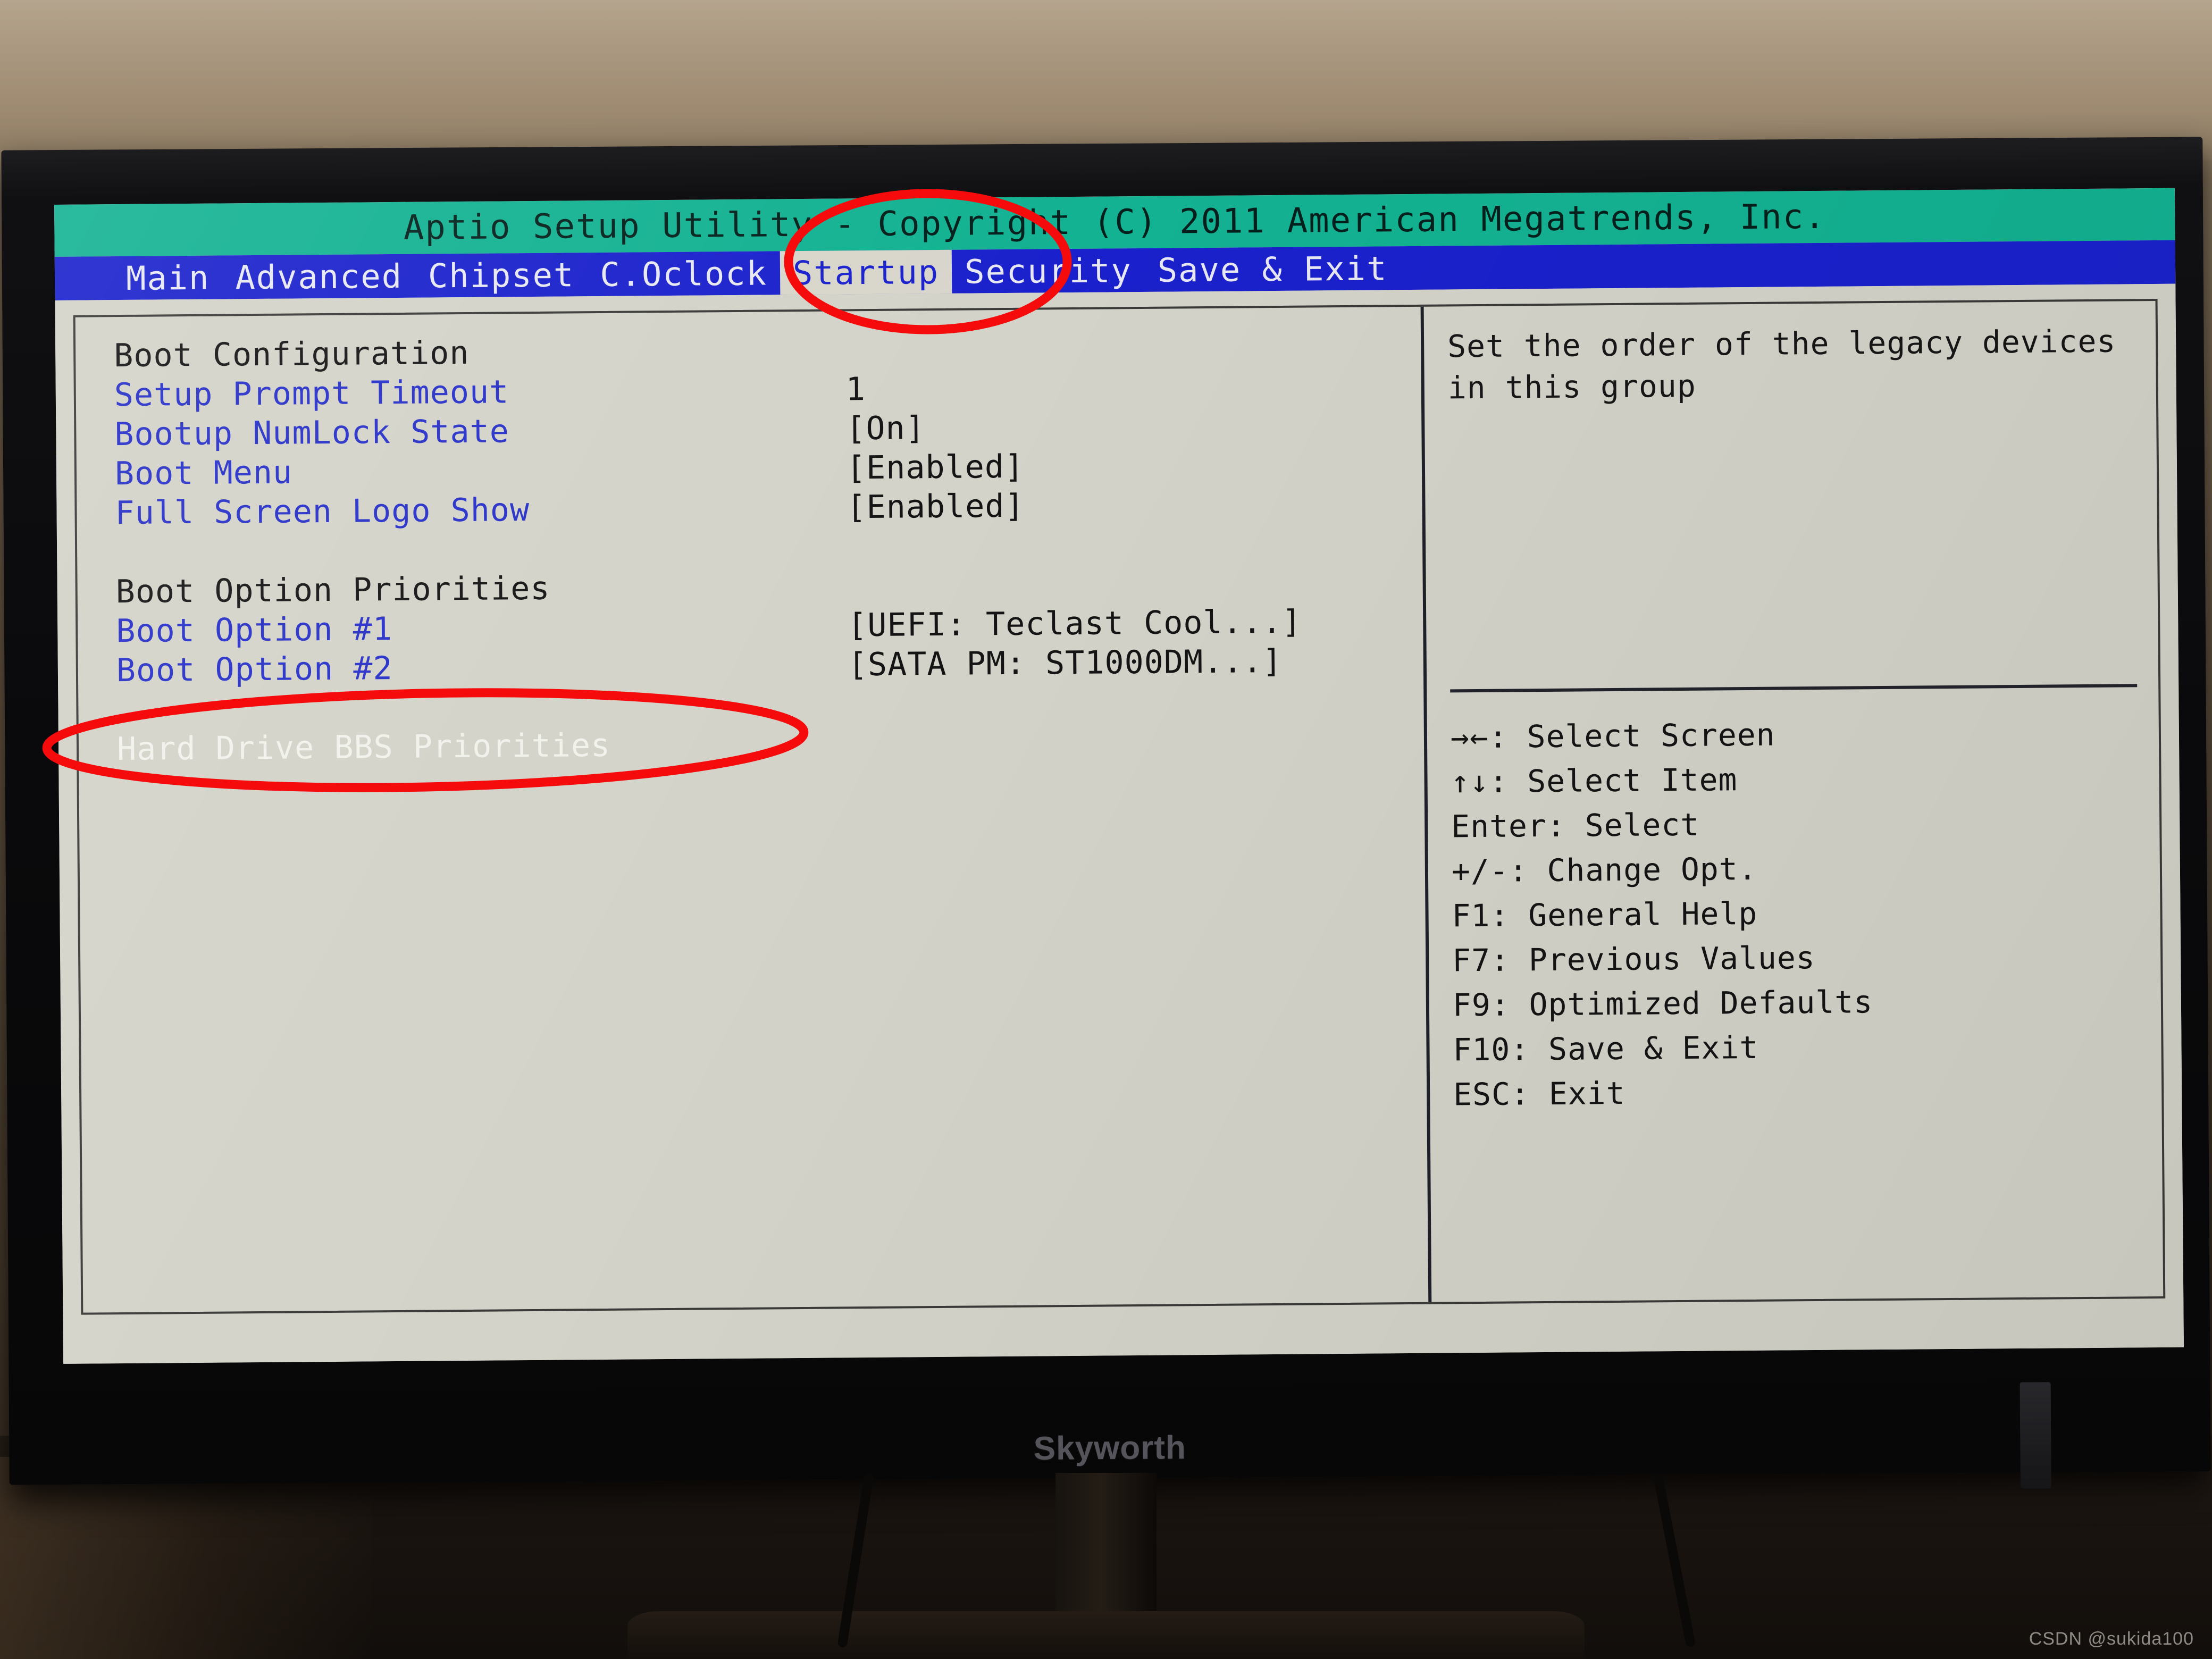 This screenshot has height=1659, width=2212. I want to click on tab-advanced: Advanced, so click(318, 276).